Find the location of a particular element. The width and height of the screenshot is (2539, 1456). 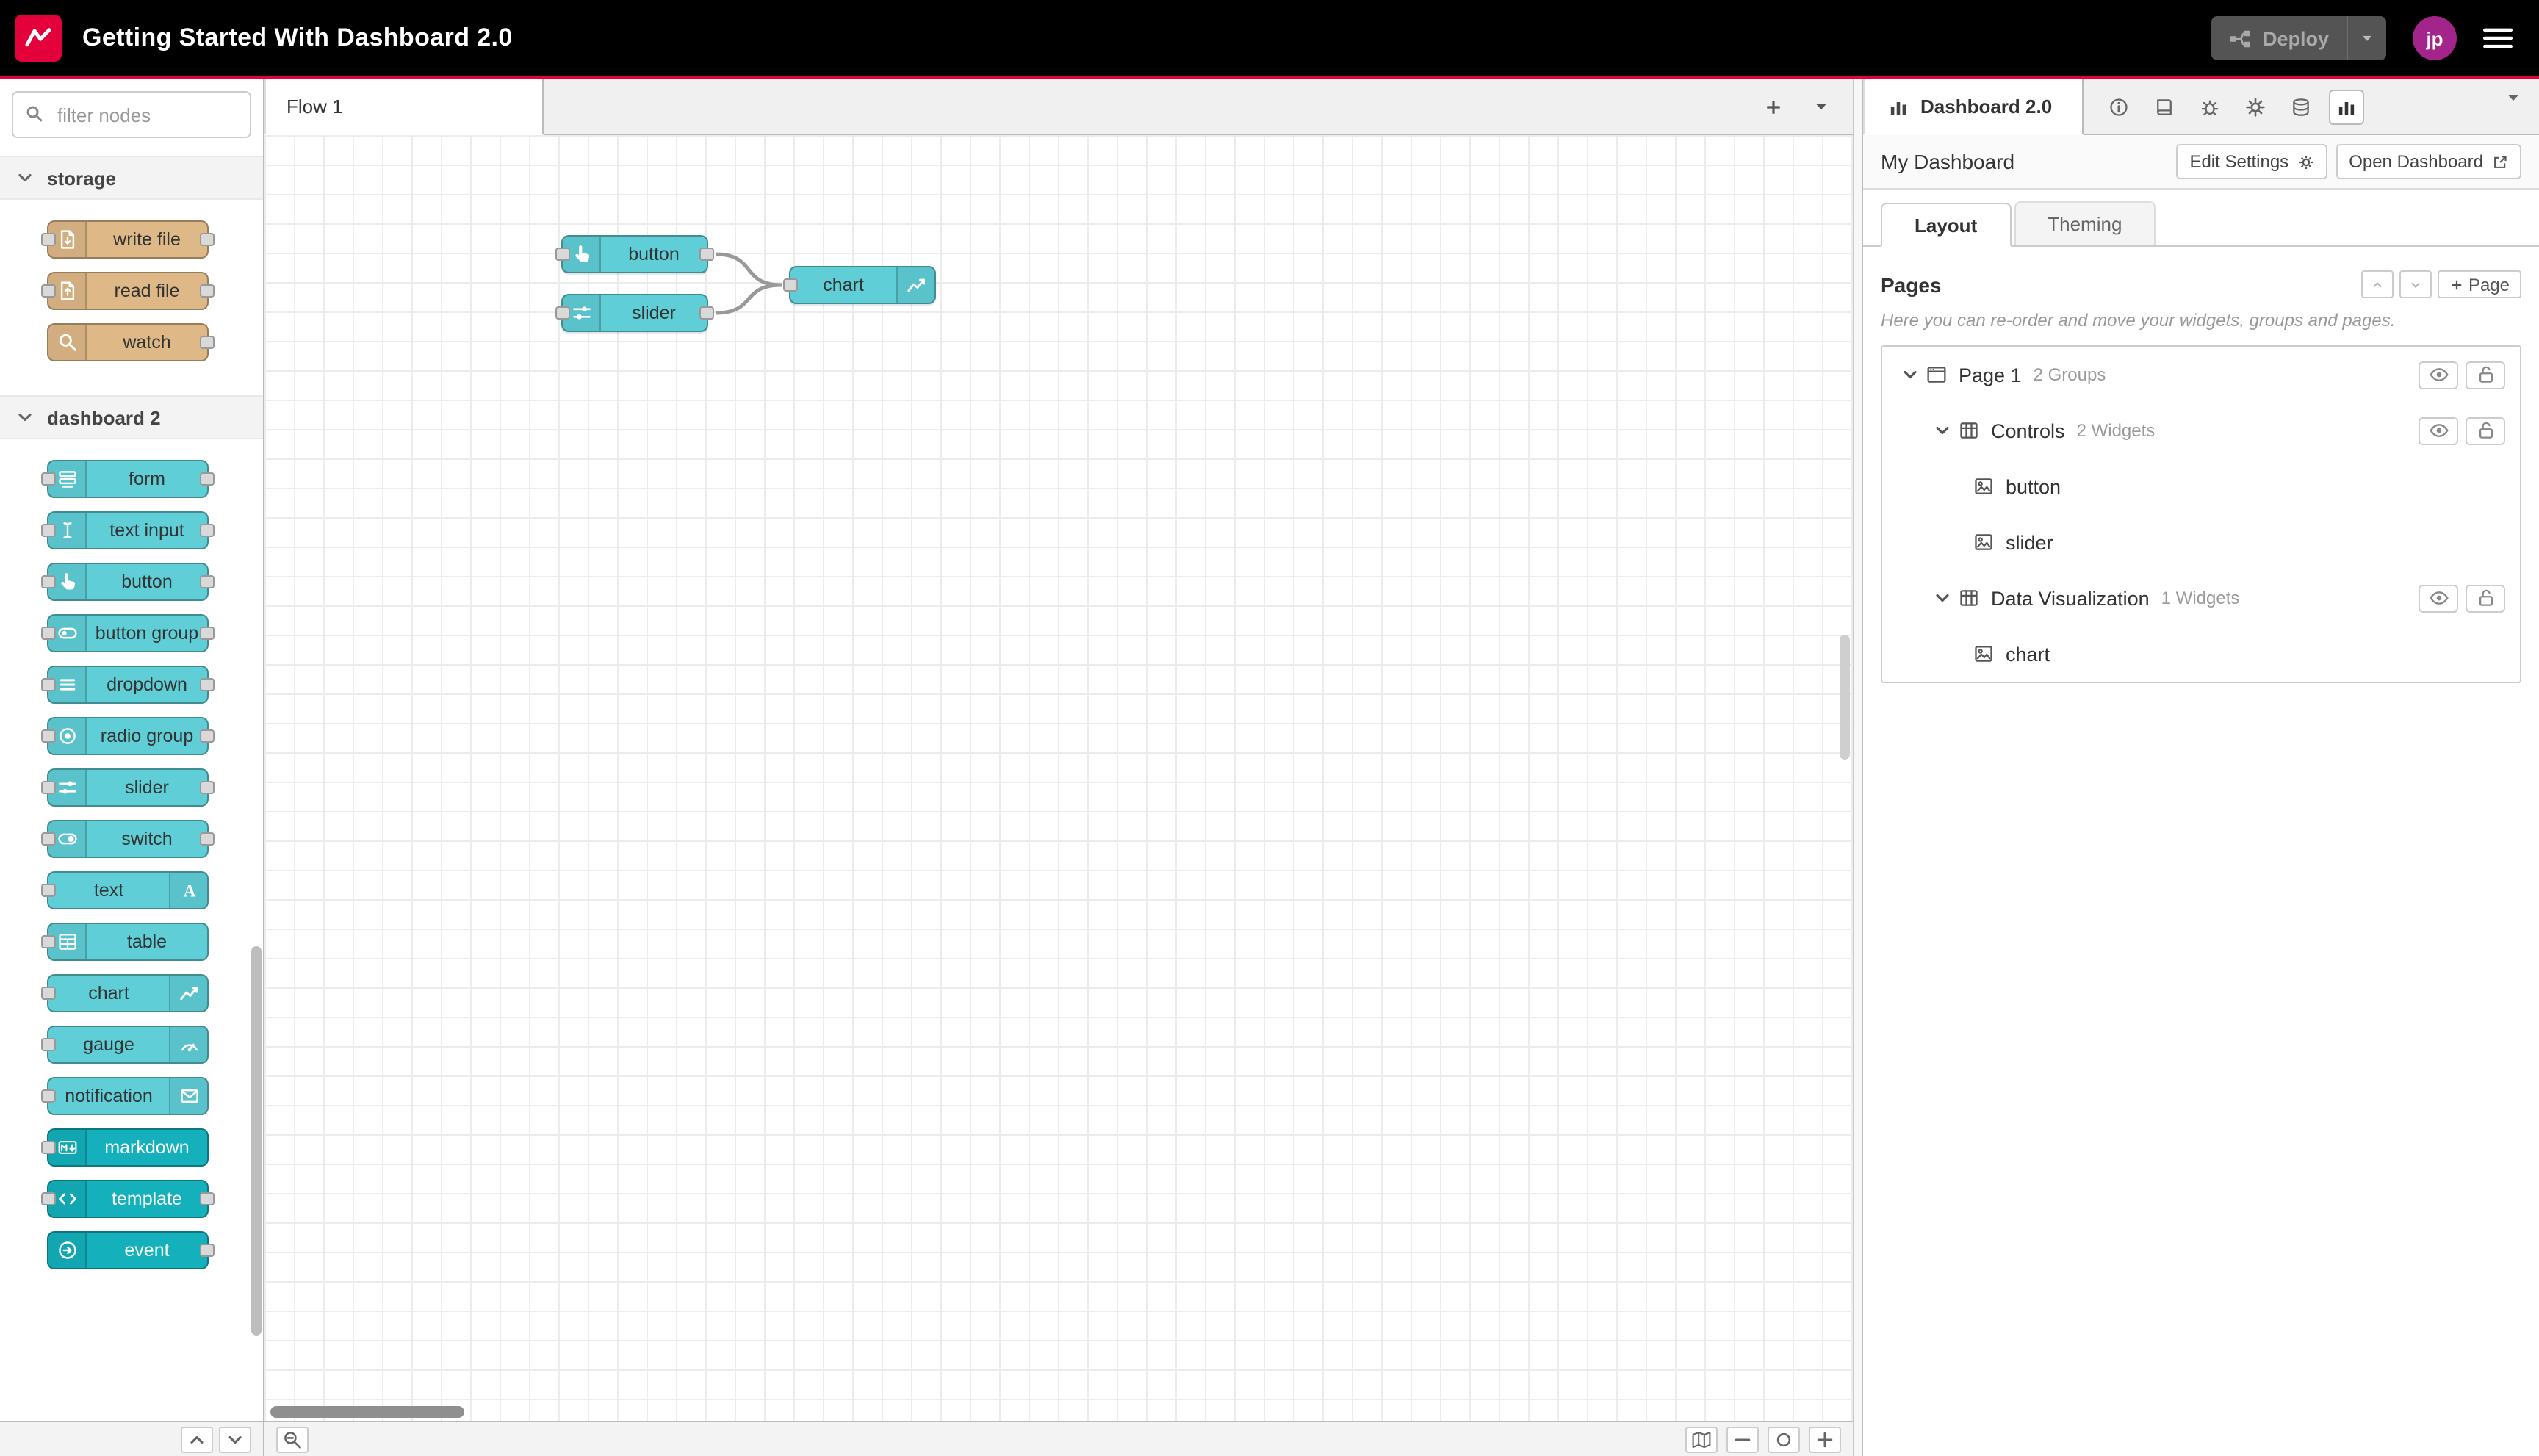

node-radio-group: radio group is located at coordinates (128, 736).